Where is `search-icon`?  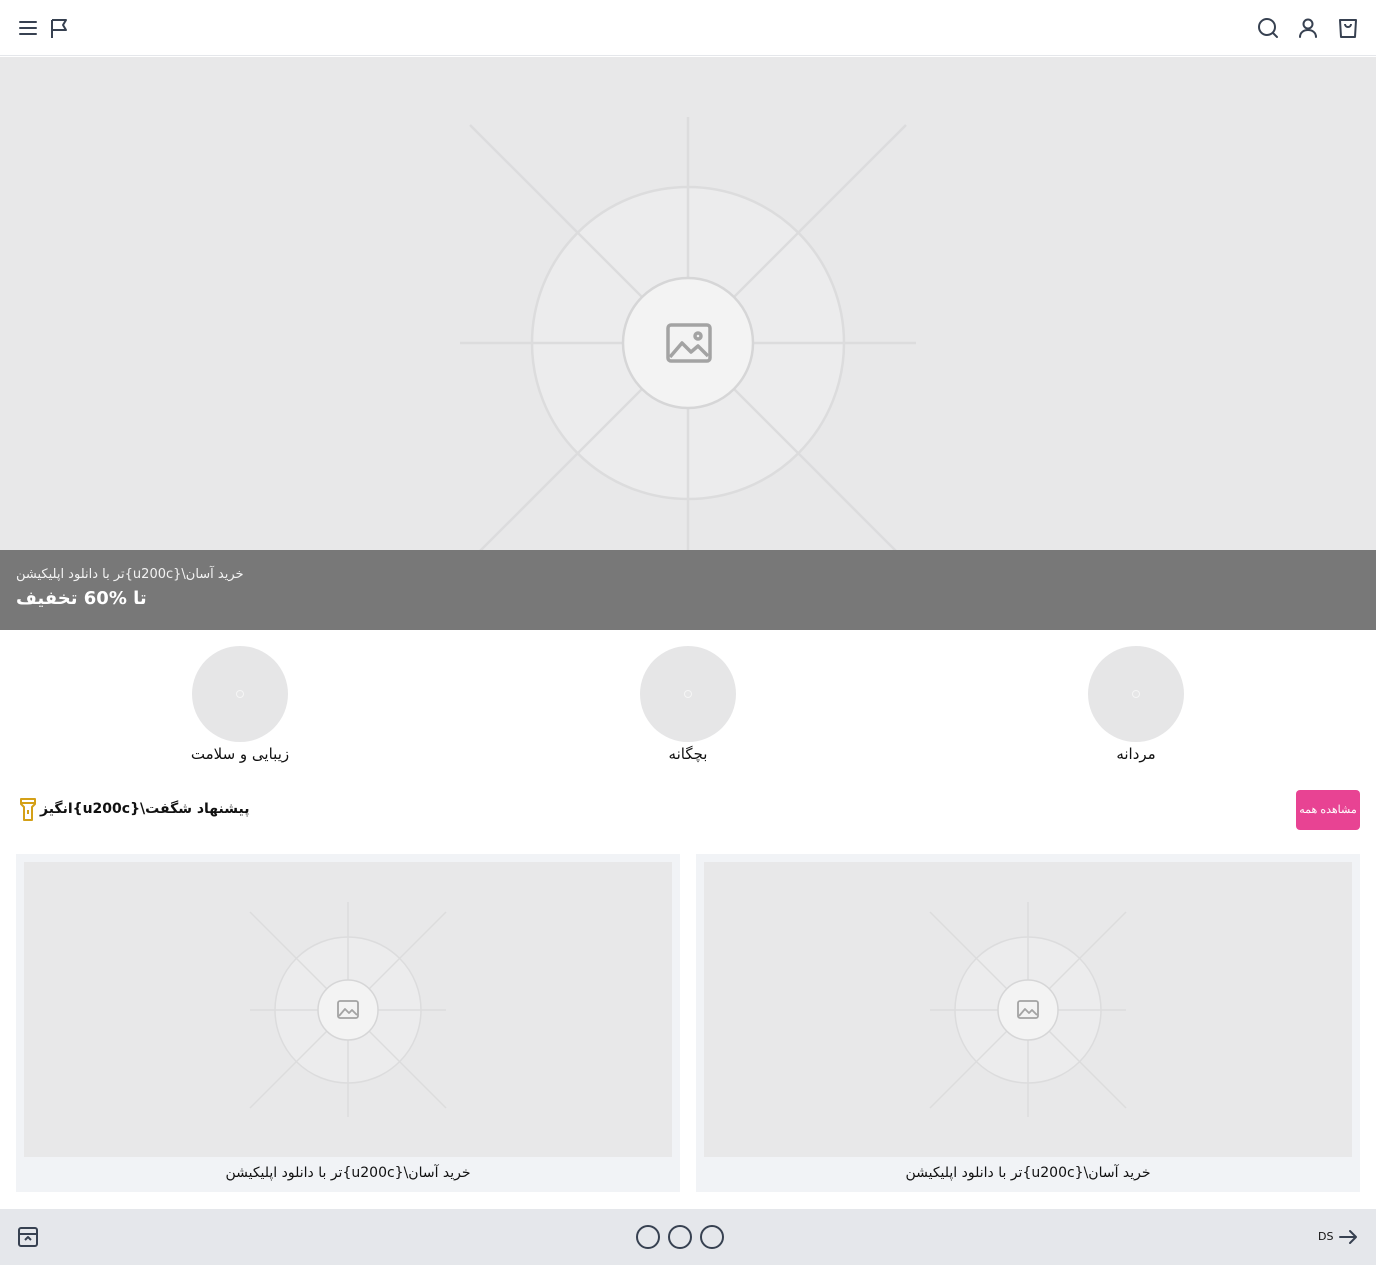
search-icon is located at coordinates (1268, 28).